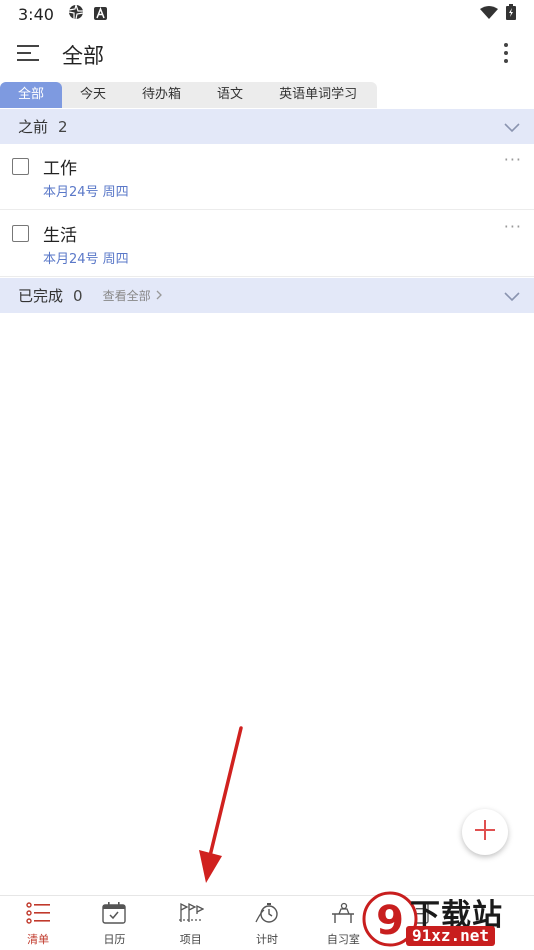 This screenshot has height=950, width=534. I want to click on study-room-icon, so click(343, 915).